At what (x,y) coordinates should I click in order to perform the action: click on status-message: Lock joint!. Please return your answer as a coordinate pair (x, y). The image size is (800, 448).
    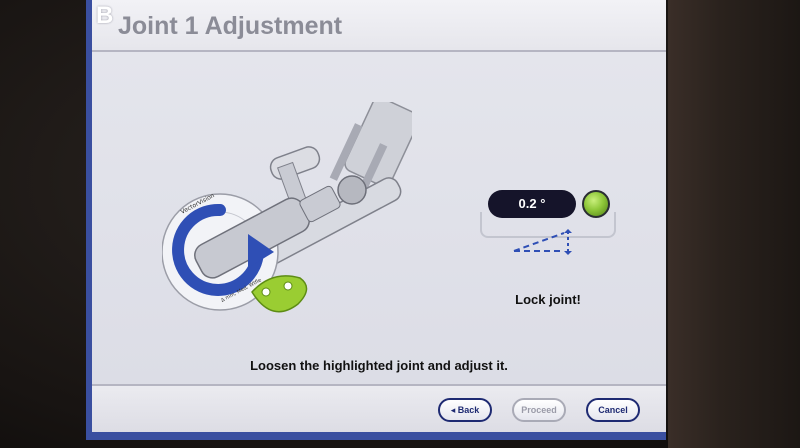
    Looking at the image, I should click on (548, 299).